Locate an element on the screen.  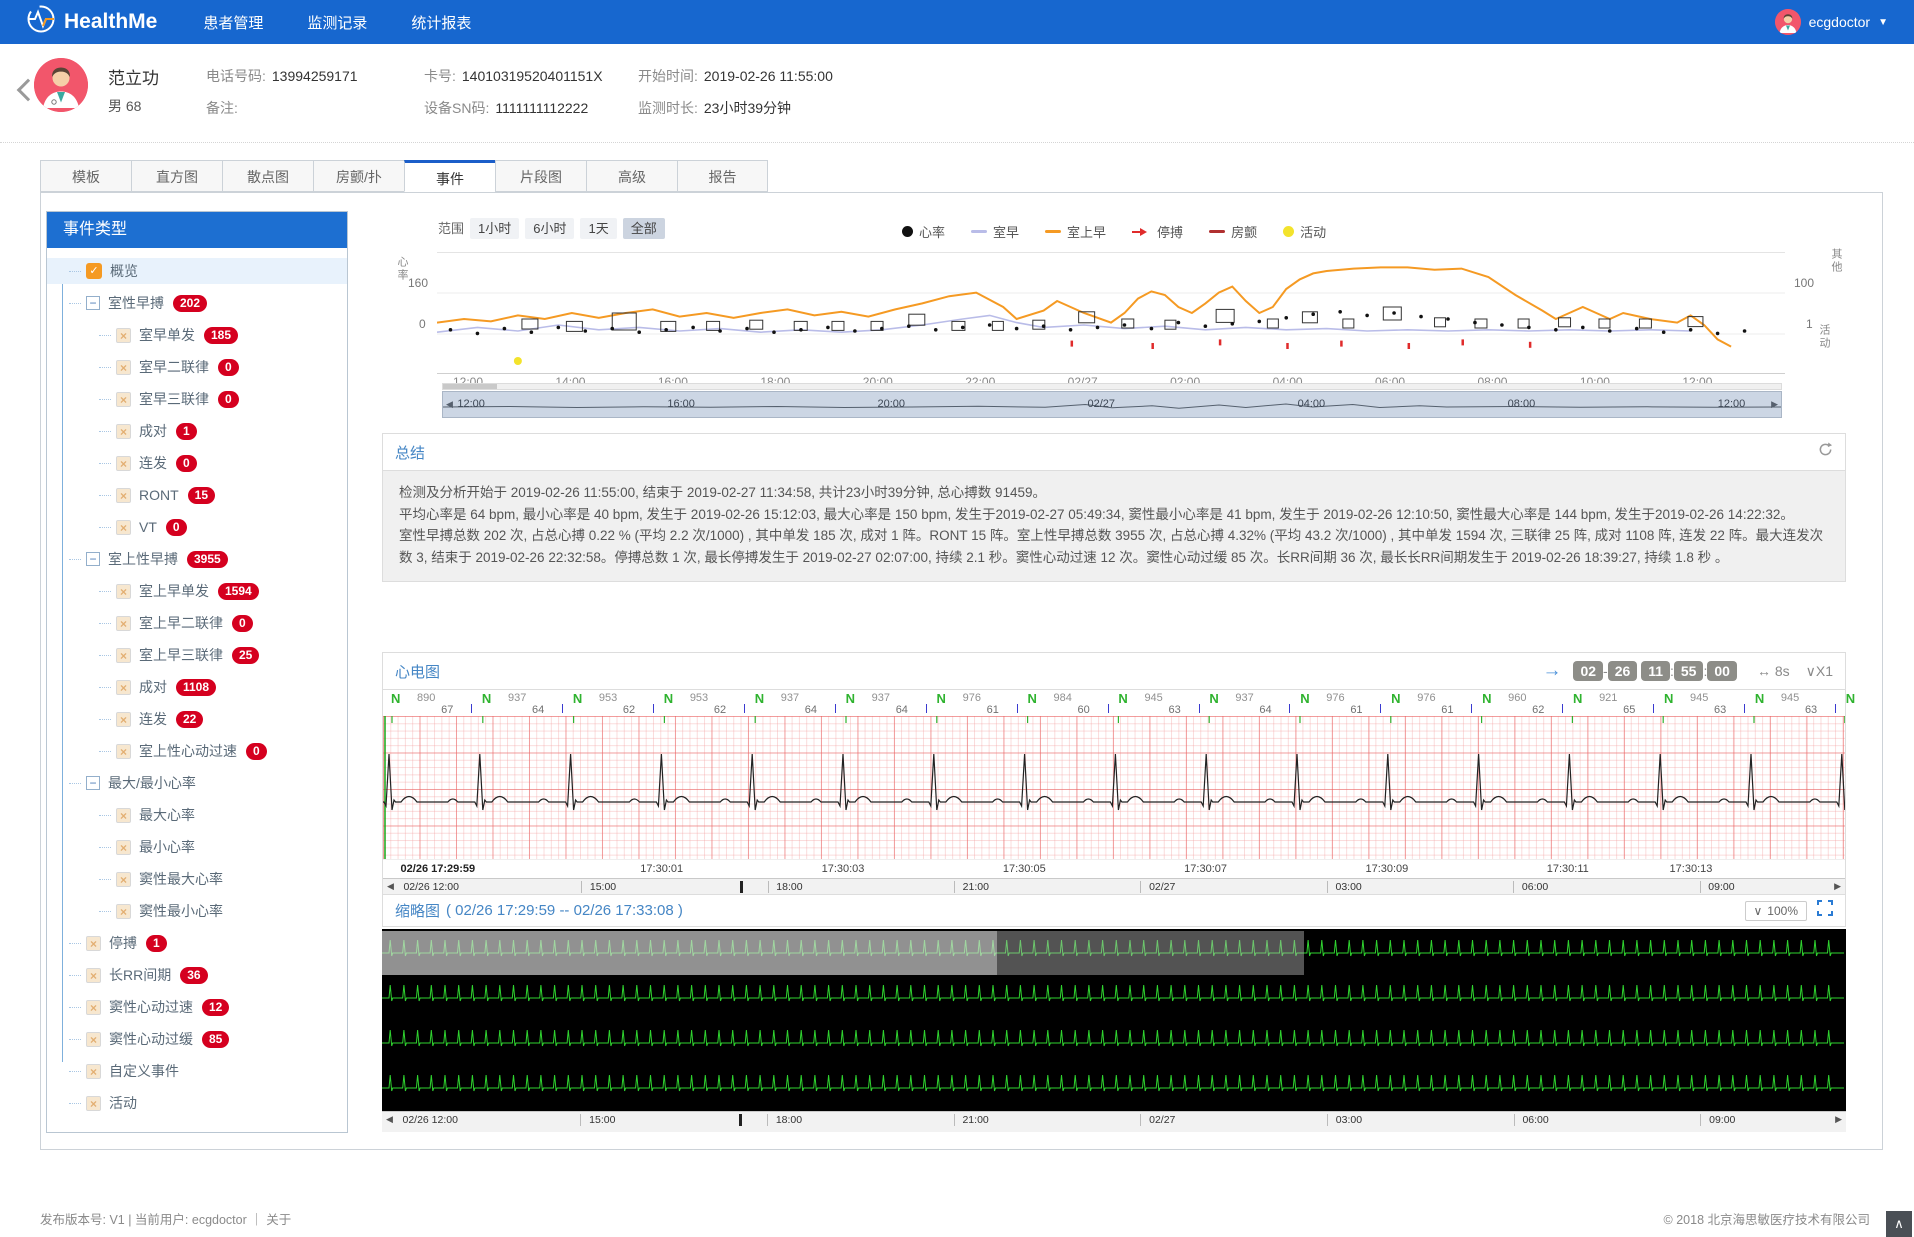
tree-item-最小心率: × 最小心率 is located at coordinates (197, 847).